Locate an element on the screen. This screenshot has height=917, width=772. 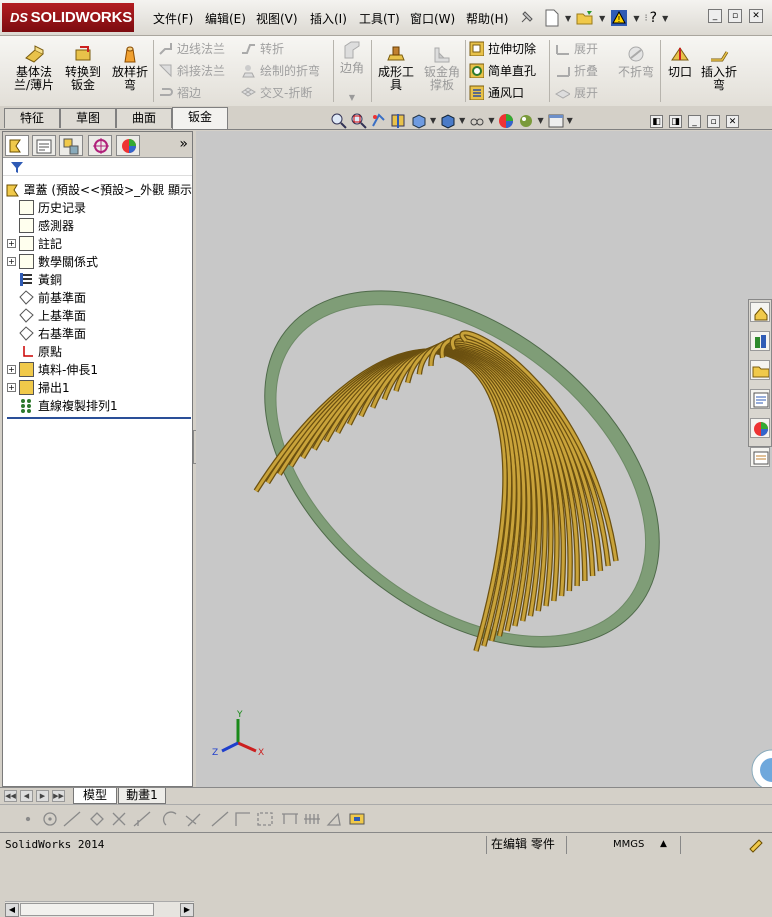
zoom-to-fit-icon is located at coordinates (338, 120).